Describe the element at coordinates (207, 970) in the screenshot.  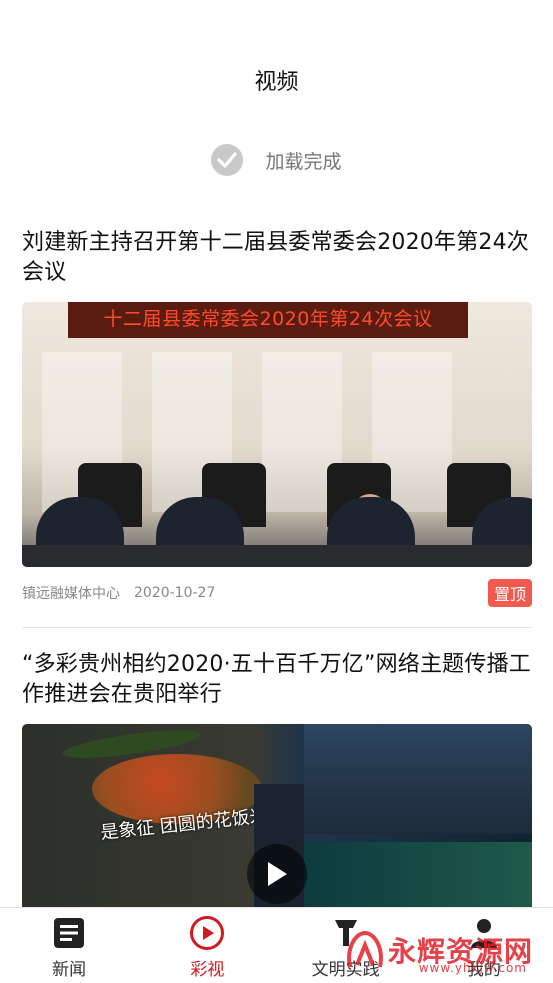
I see `tab-label: 彩视` at that location.